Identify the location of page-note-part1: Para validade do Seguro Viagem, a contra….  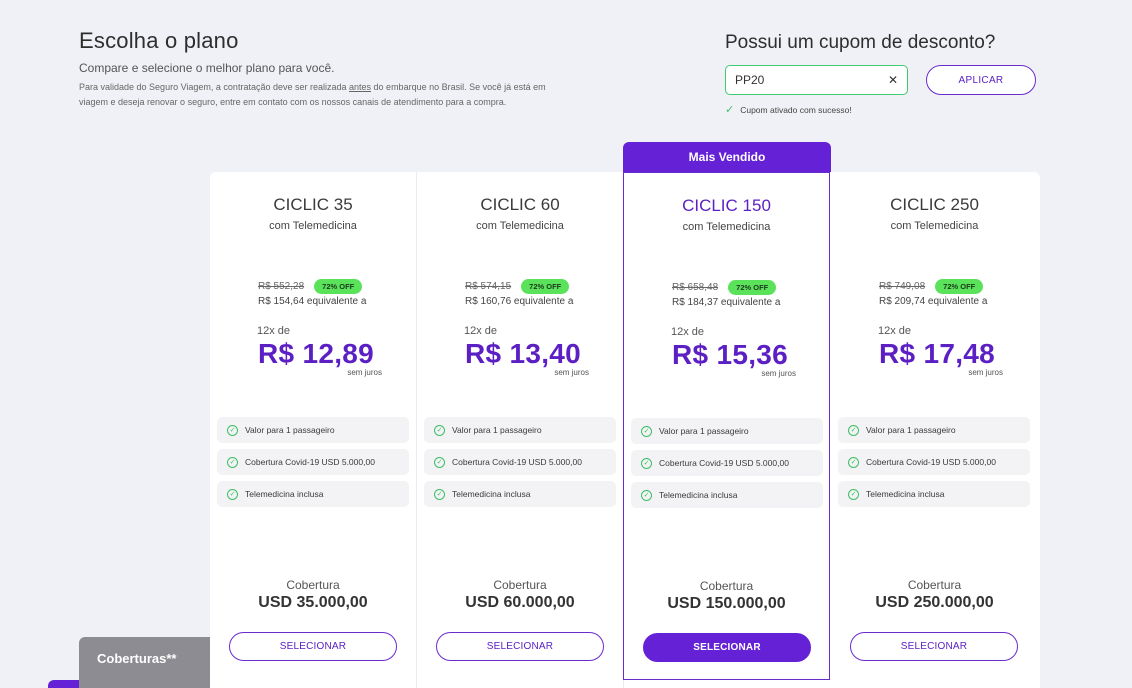
(214, 87).